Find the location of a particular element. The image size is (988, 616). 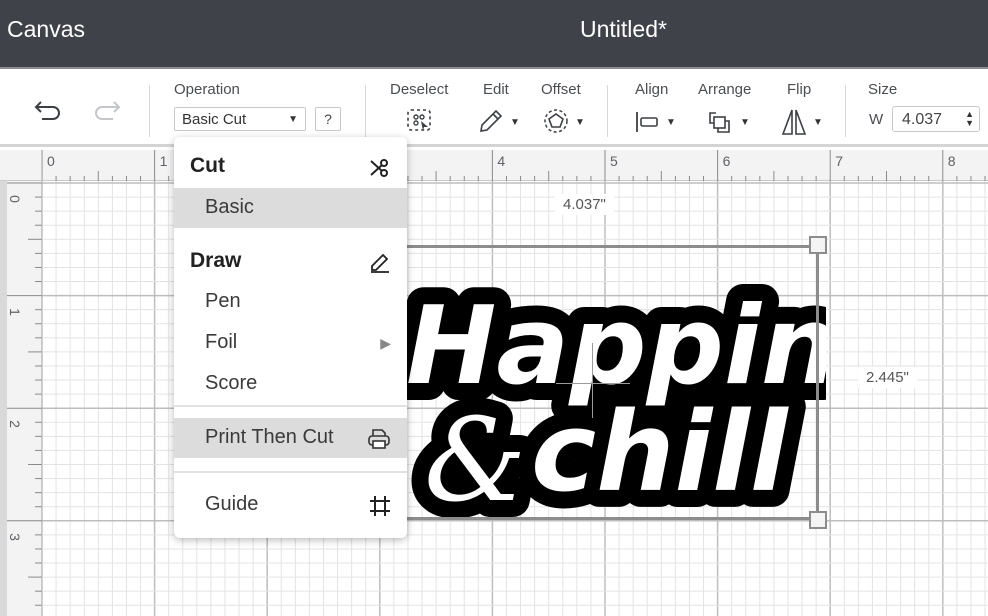

submenu-arrow-icon: ▶ is located at coordinates (385, 343).